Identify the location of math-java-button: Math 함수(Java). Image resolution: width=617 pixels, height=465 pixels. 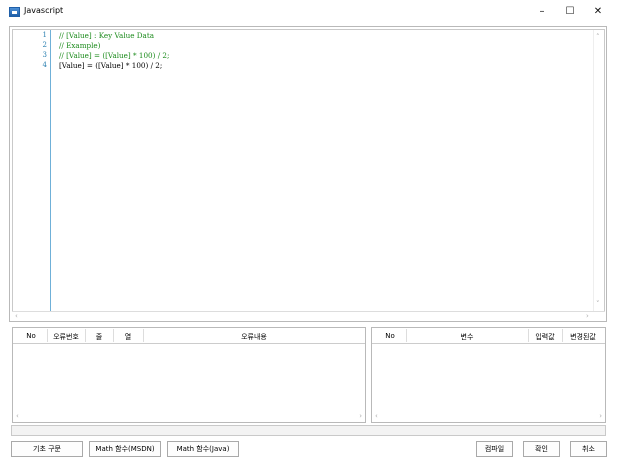
(203, 449).